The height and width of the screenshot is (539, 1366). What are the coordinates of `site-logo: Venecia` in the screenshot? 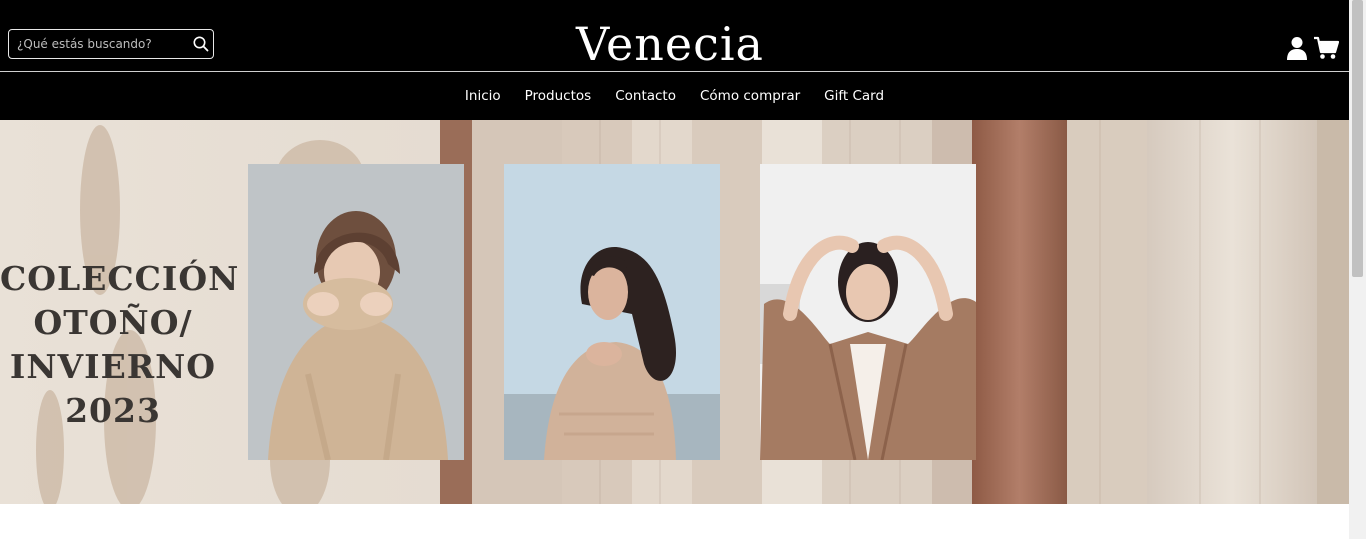 It's located at (670, 44).